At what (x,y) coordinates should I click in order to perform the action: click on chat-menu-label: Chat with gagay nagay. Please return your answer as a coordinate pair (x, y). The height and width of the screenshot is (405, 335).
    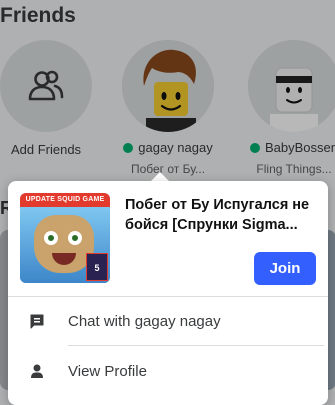
    Looking at the image, I should click on (144, 321).